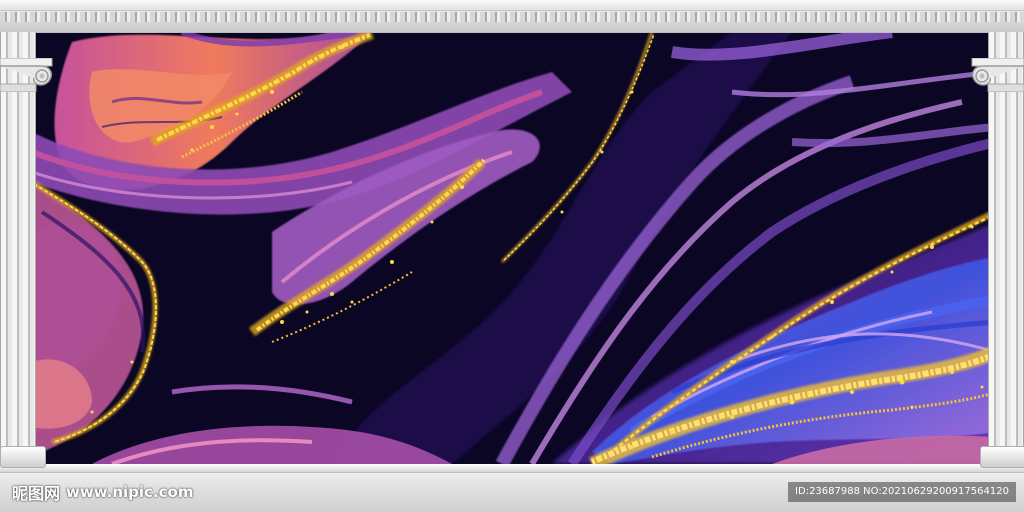 Image resolution: width=1024 pixels, height=512 pixels. I want to click on watermark-site-name: 昵图网, so click(36, 493).